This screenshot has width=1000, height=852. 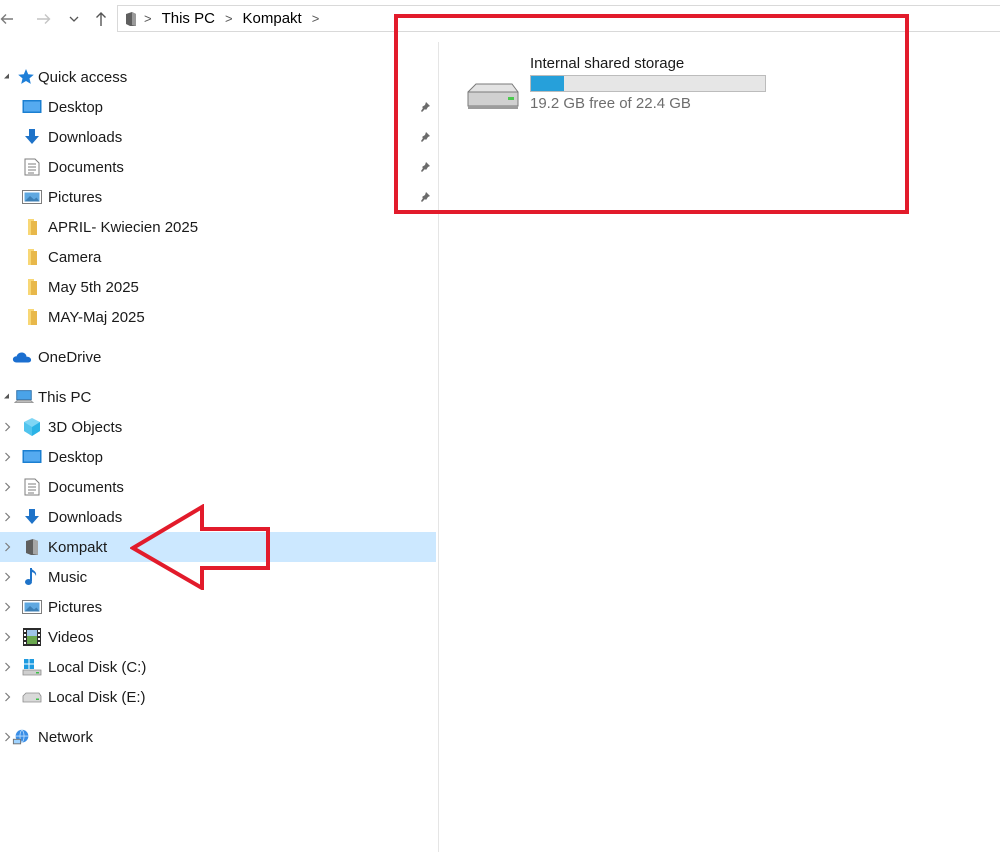 What do you see at coordinates (200, 548) in the screenshot?
I see `annotation-arrow` at bounding box center [200, 548].